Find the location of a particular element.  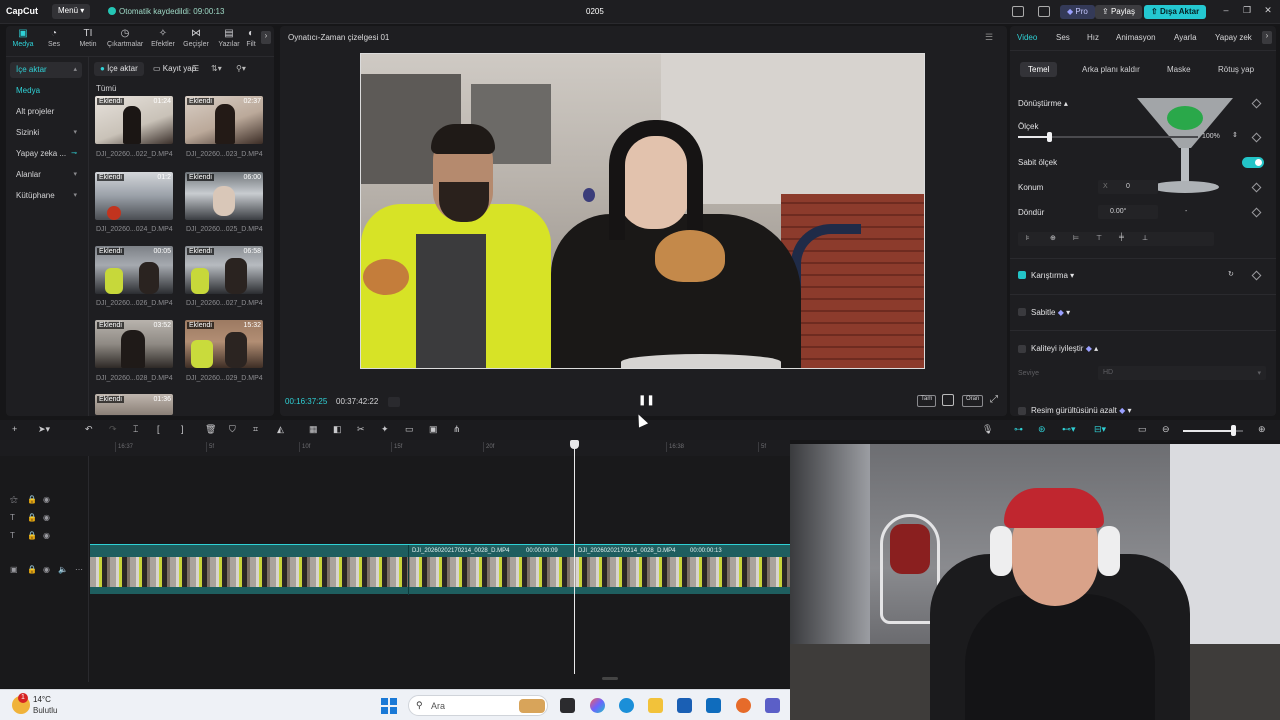

enhance-checkbox is located at coordinates (1022, 349).